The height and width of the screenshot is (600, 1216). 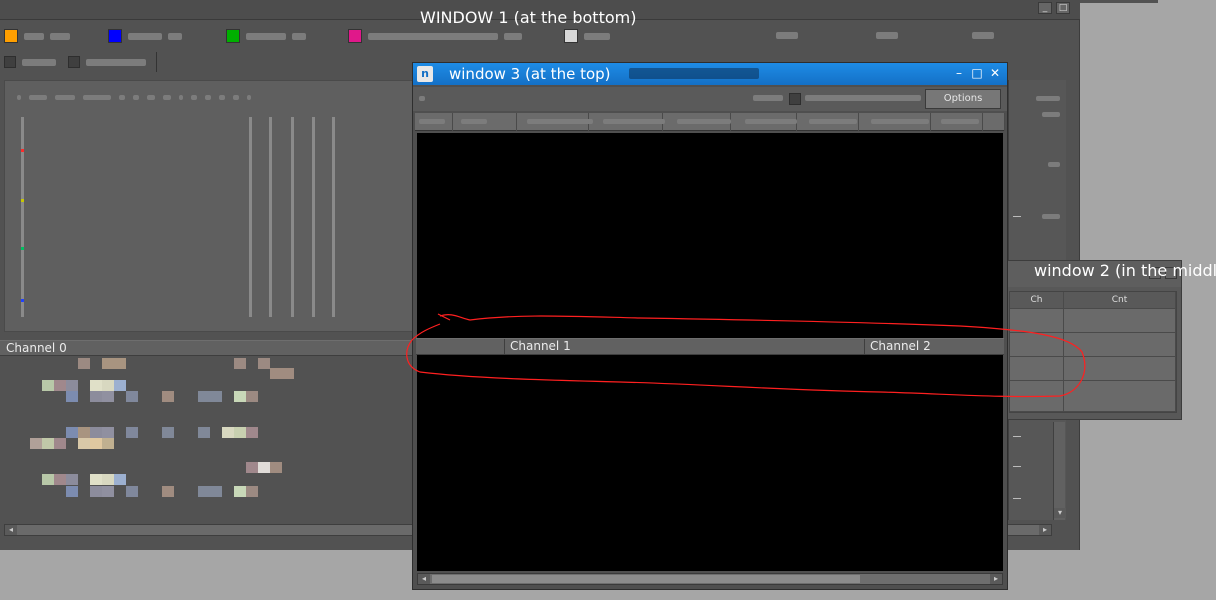 What do you see at coordinates (684, 347) in the screenshot?
I see `channel-1-label: Channel 1` at bounding box center [684, 347].